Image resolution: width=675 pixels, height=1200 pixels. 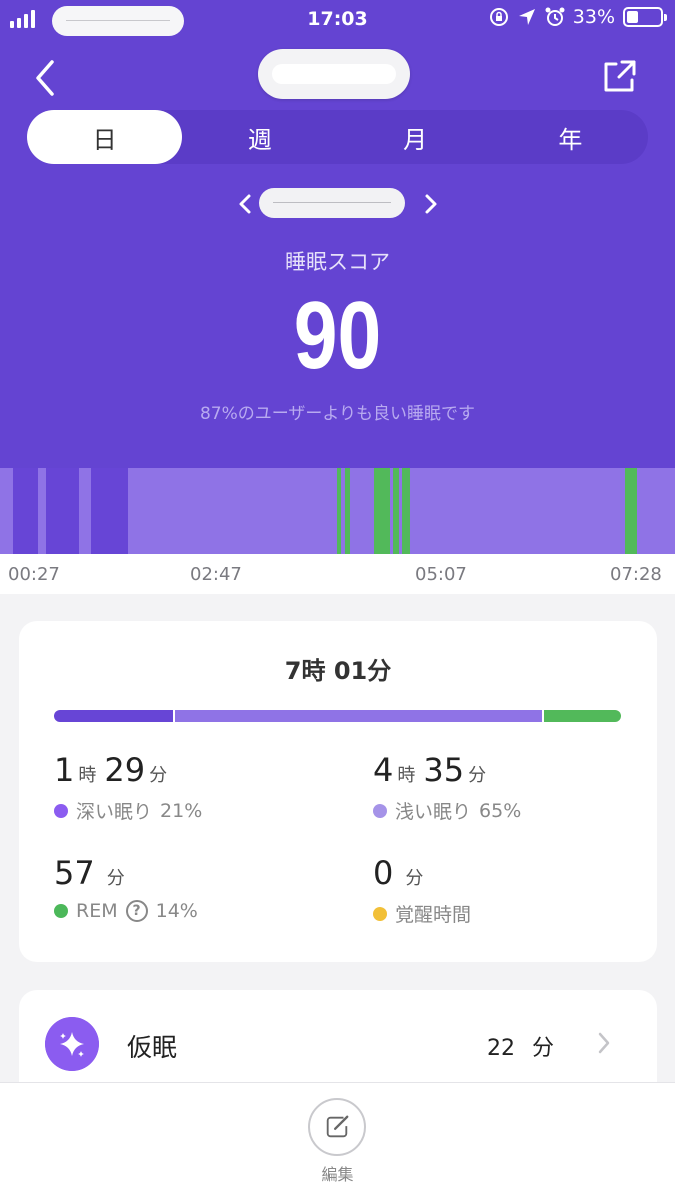 I want to click on light-minutes-unit: 分, so click(x=477, y=775).